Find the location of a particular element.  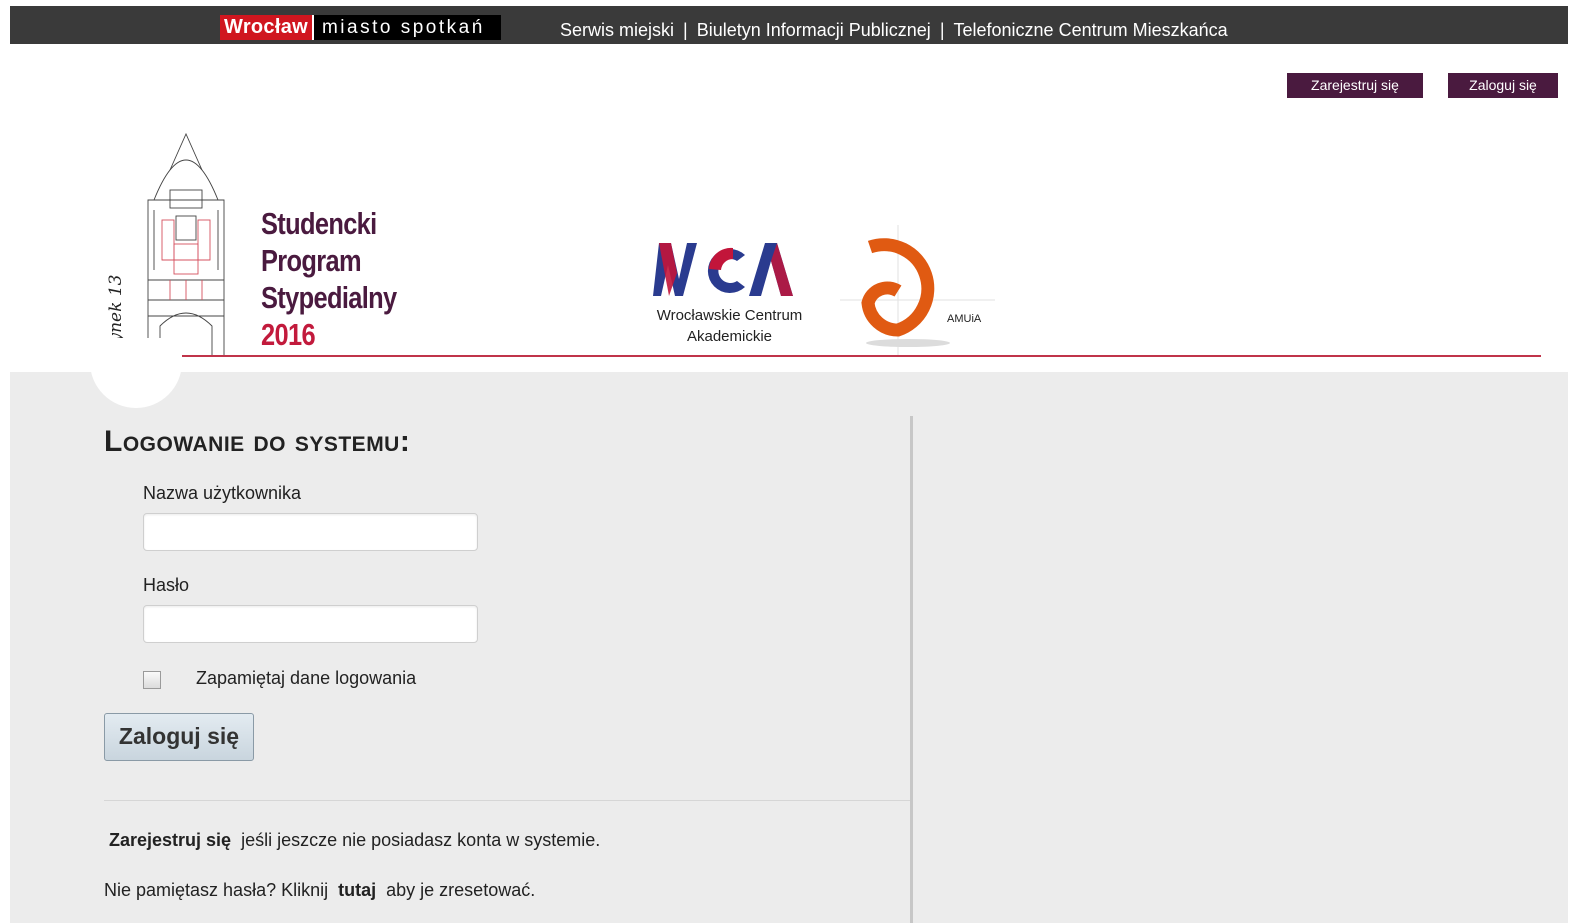

vertical-divider is located at coordinates (911, 669).